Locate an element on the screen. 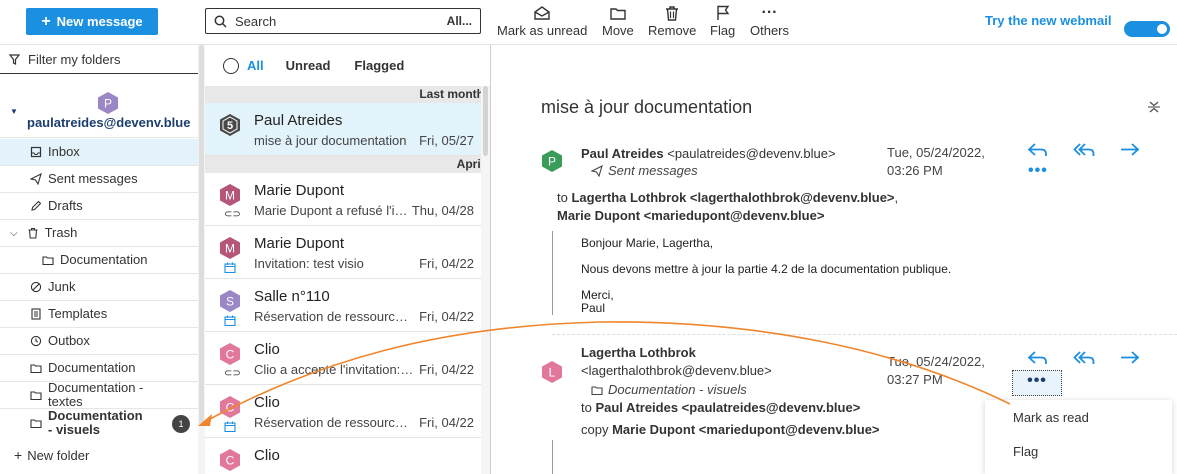  folder-label: Documentation - textes is located at coordinates (96, 394).